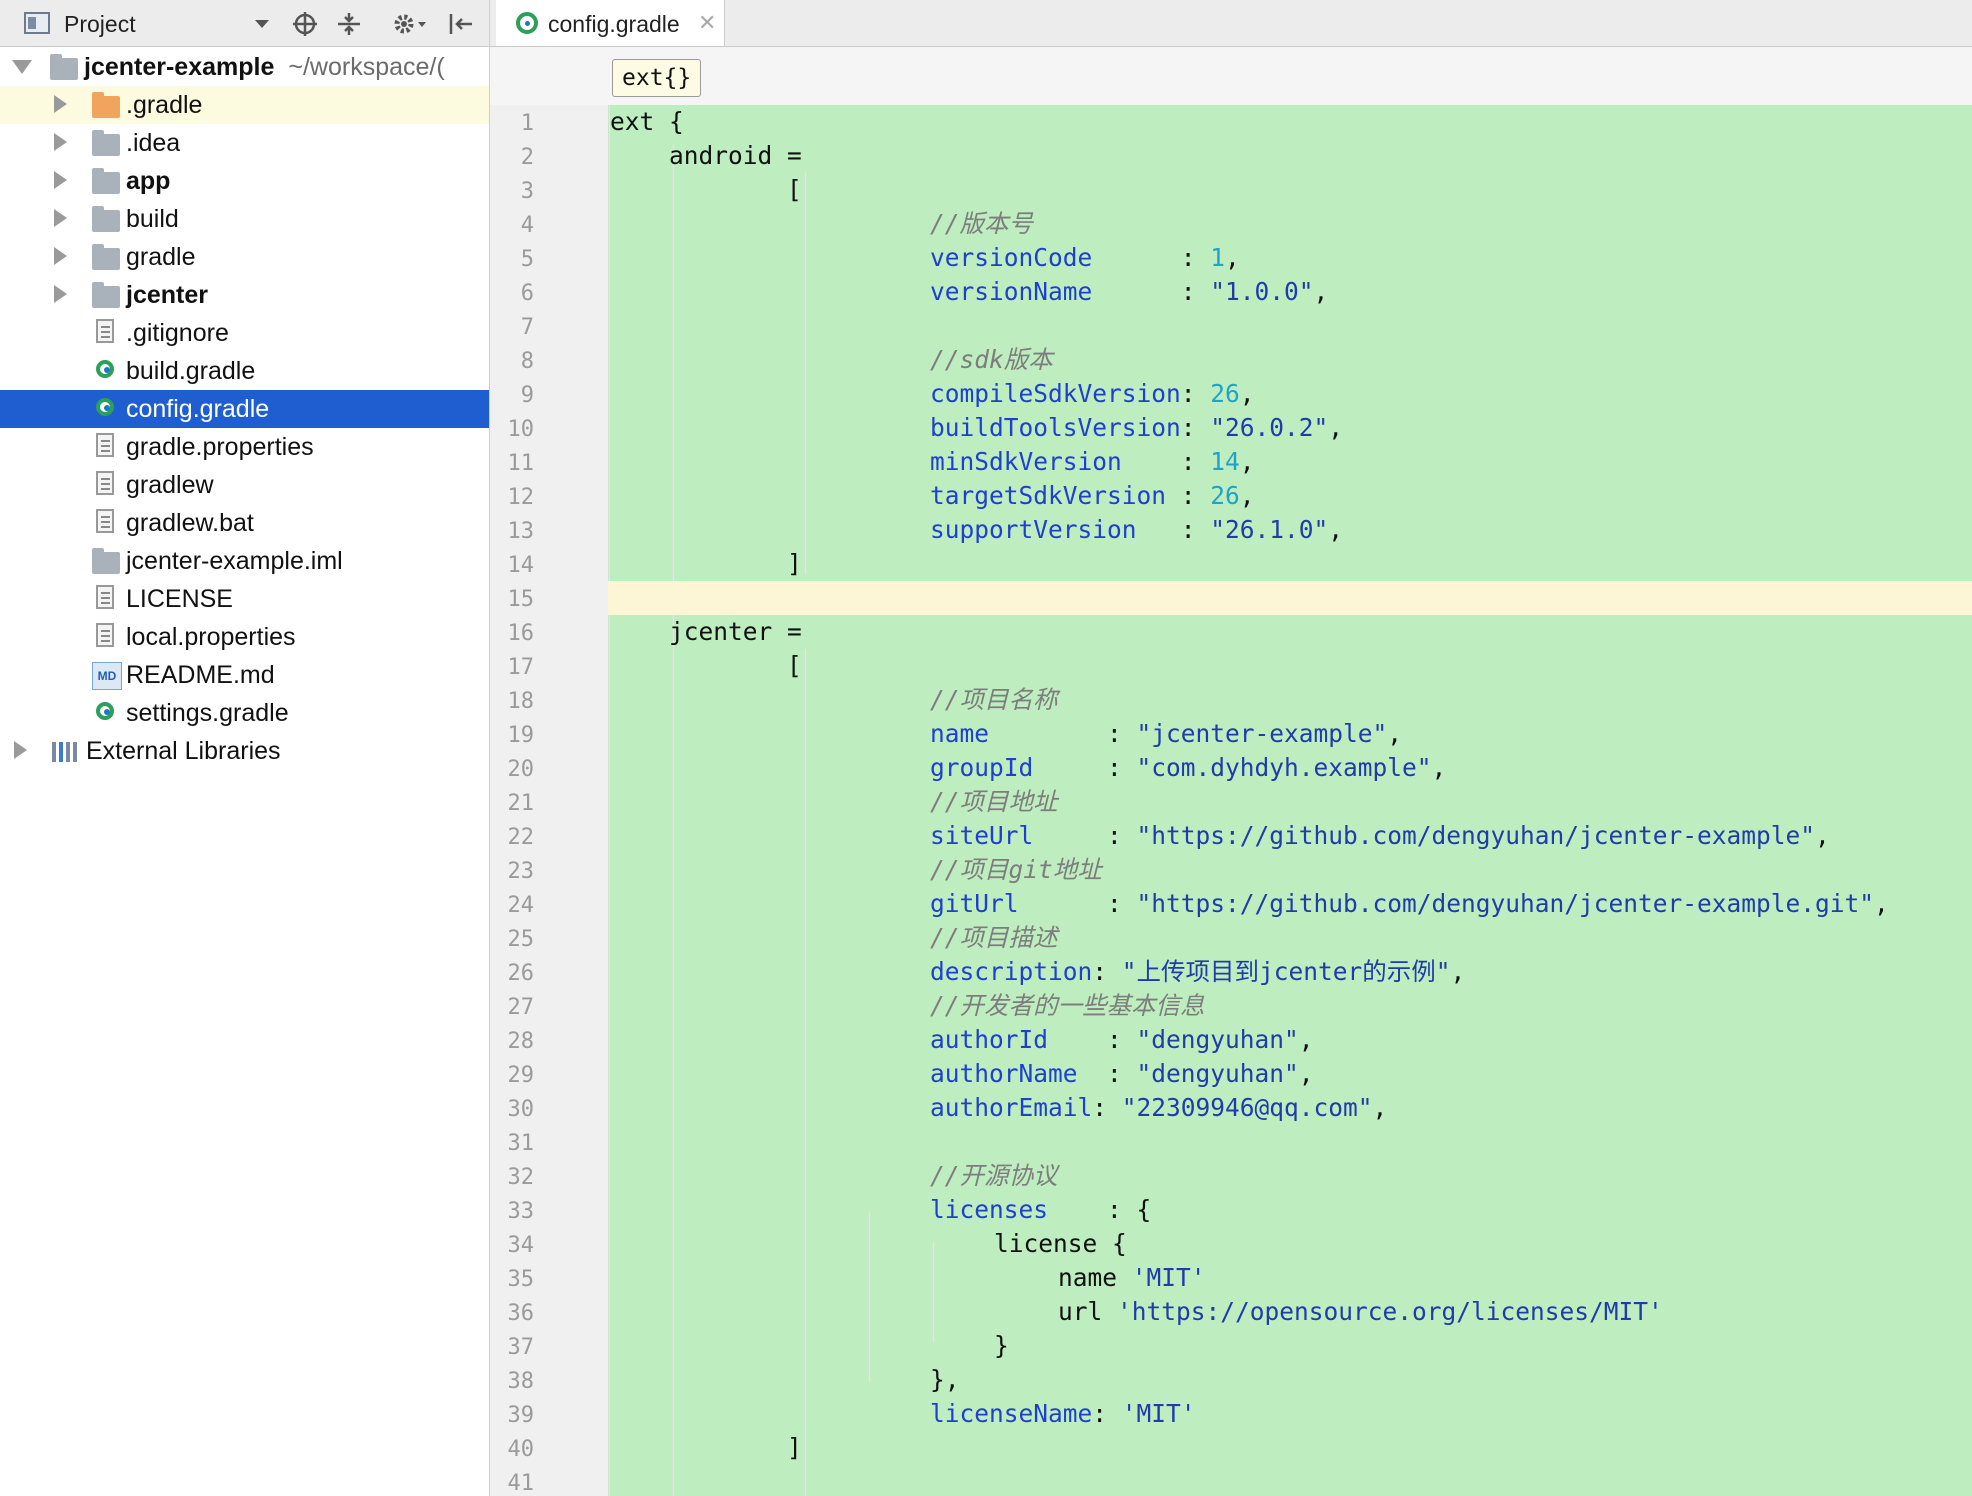  I want to click on line-number: 29, so click(521, 1075).